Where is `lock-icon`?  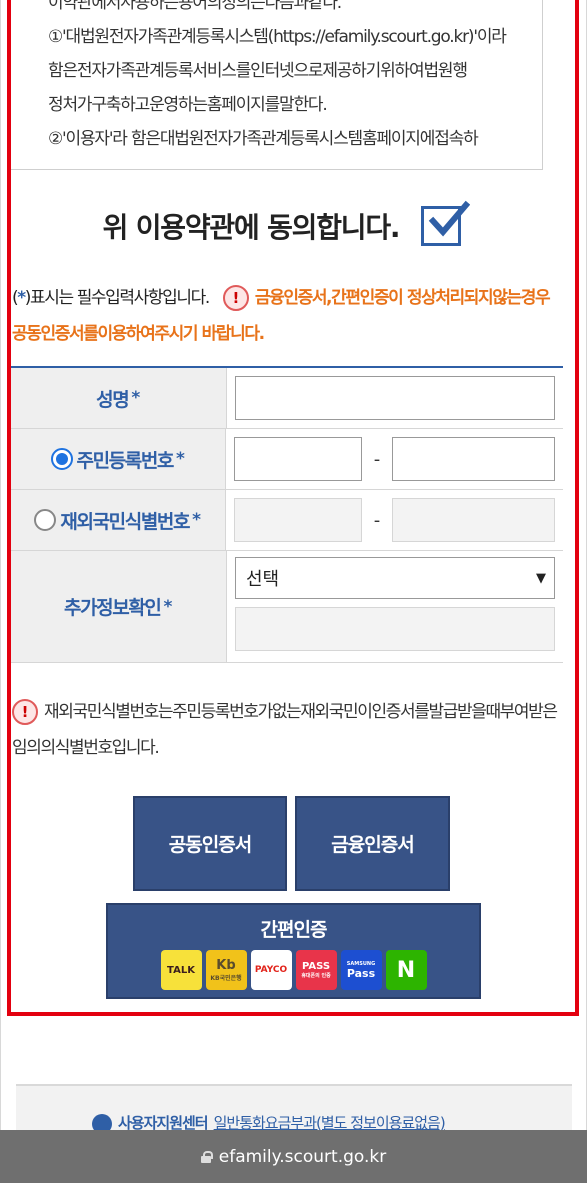
lock-icon is located at coordinates (206, 1156).